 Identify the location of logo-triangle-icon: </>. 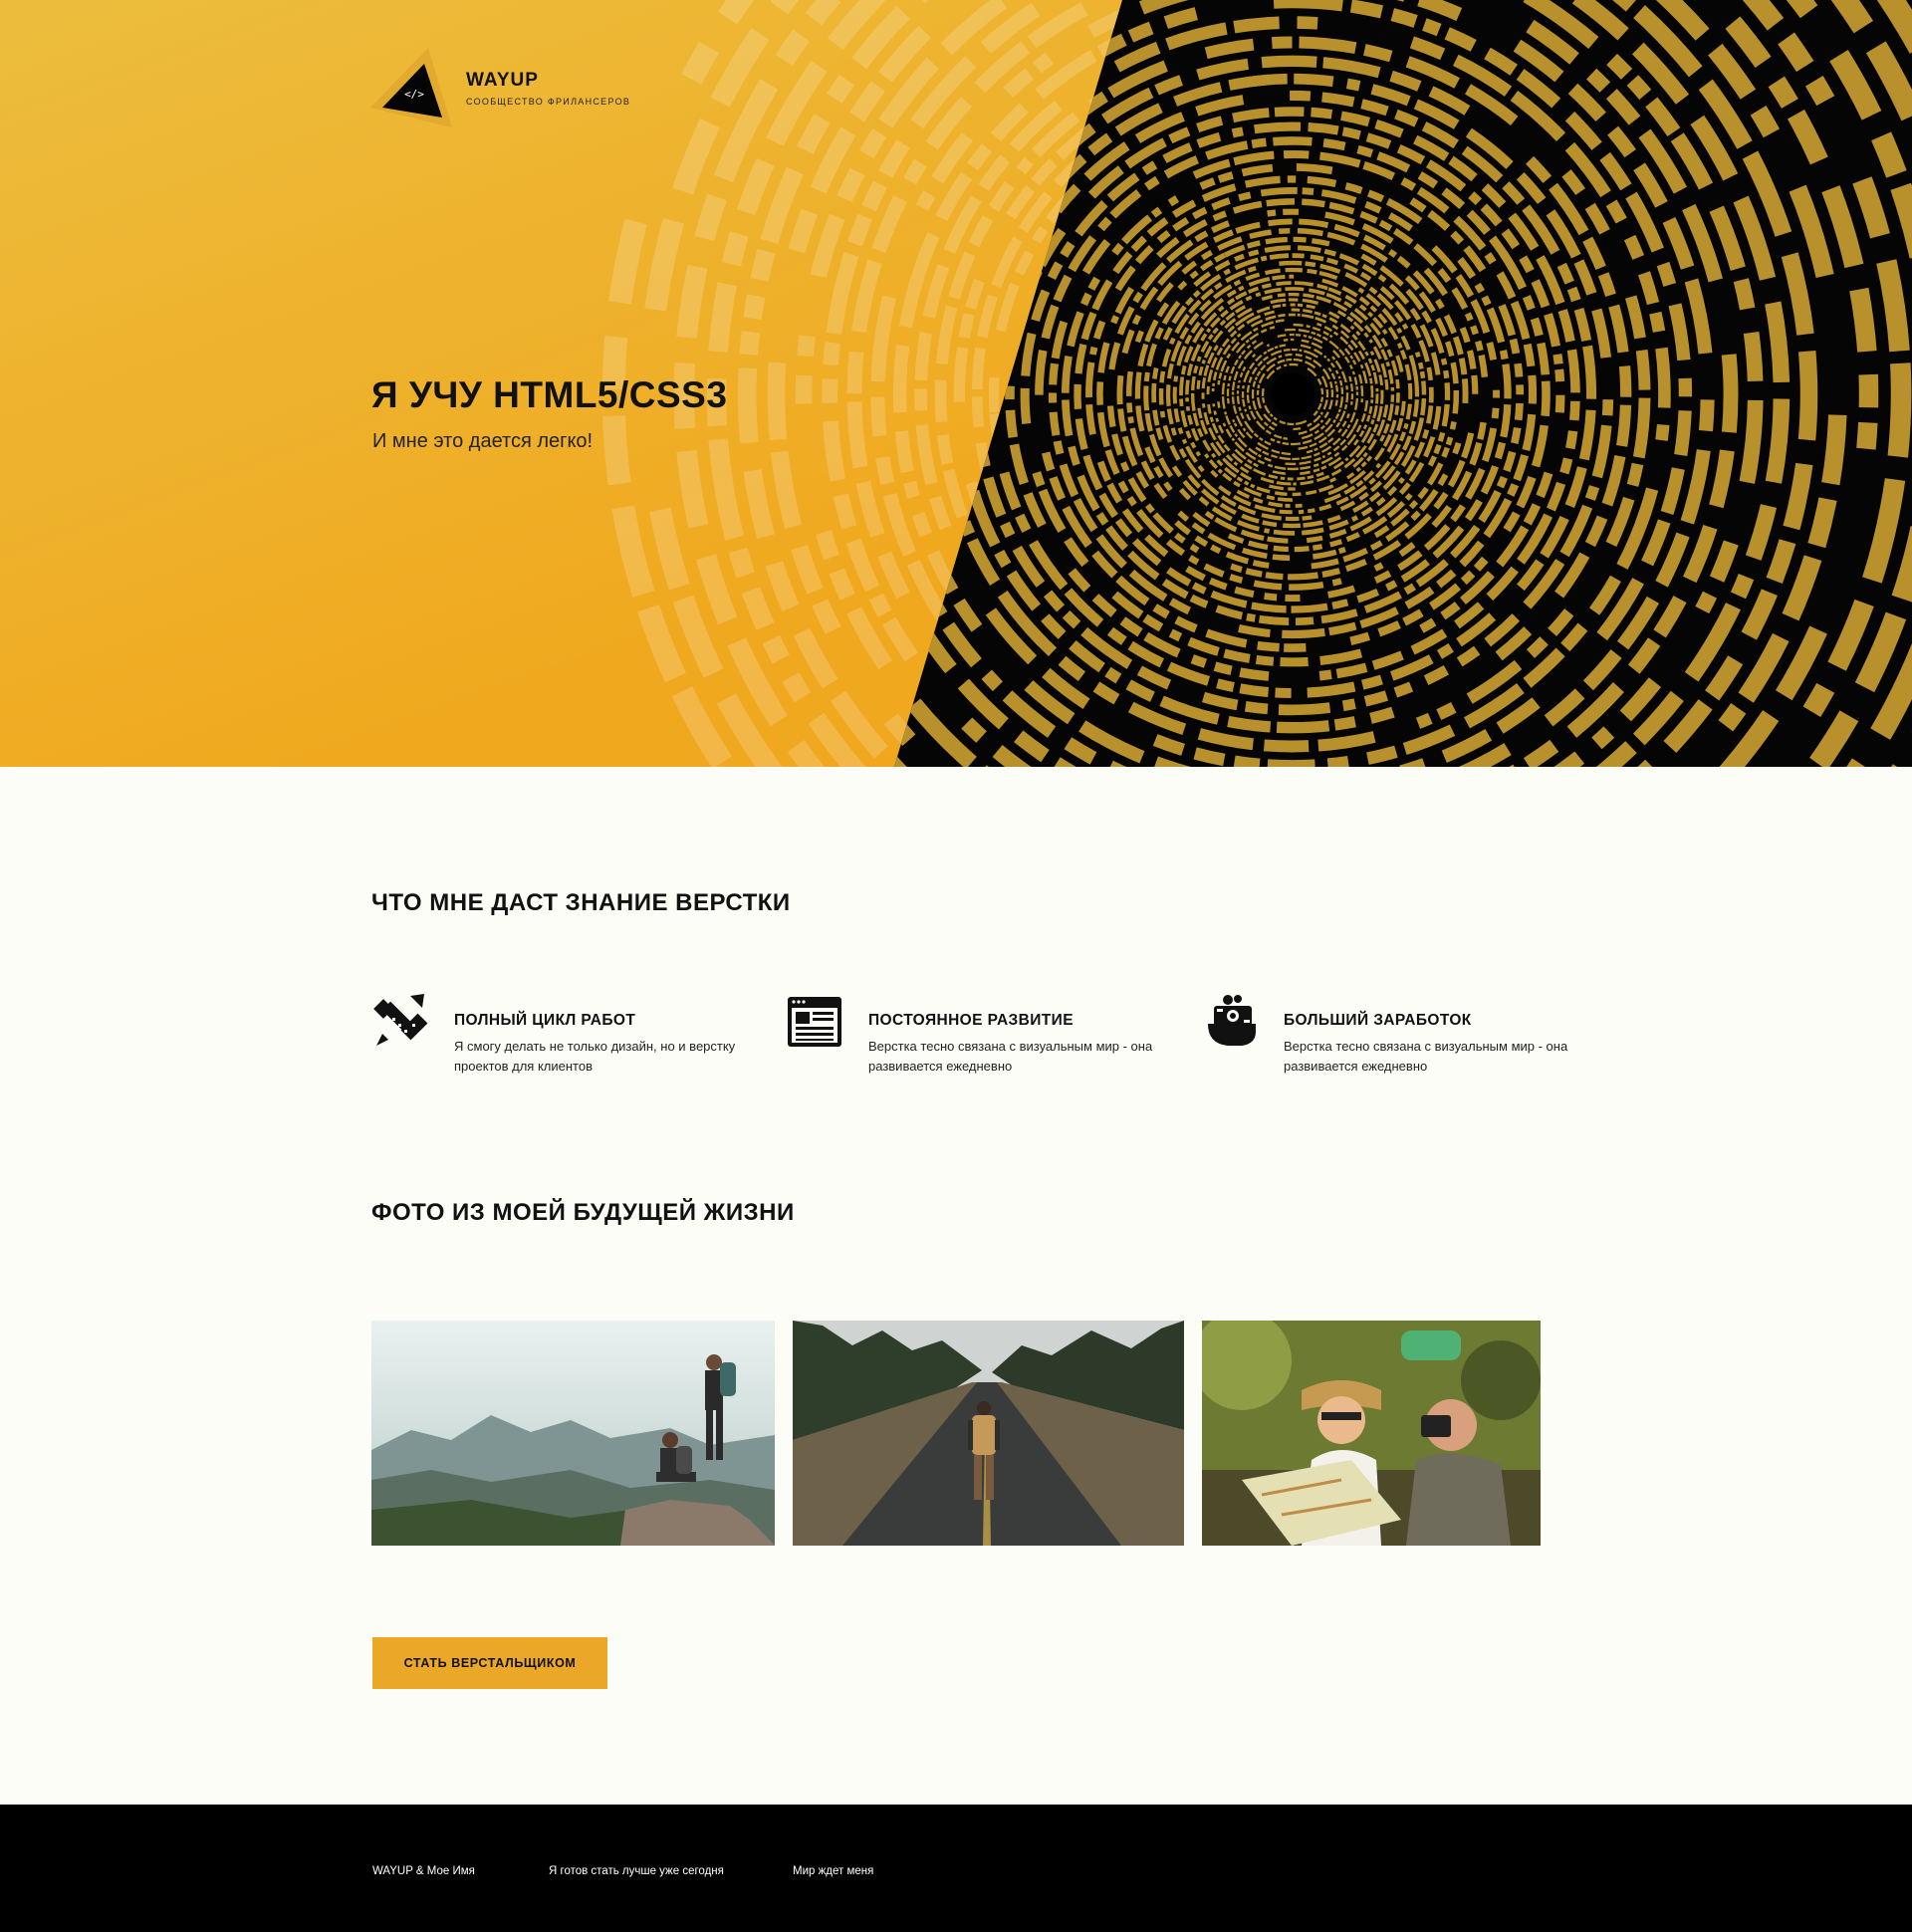
(411, 88).